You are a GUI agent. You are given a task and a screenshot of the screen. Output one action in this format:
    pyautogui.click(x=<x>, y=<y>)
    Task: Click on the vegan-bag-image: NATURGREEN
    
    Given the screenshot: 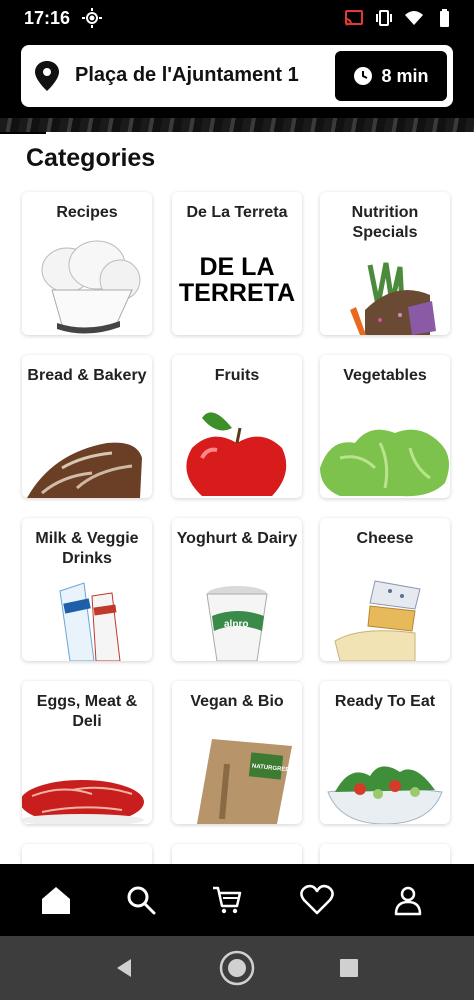 What is the action you would take?
    pyautogui.click(x=245, y=781)
    